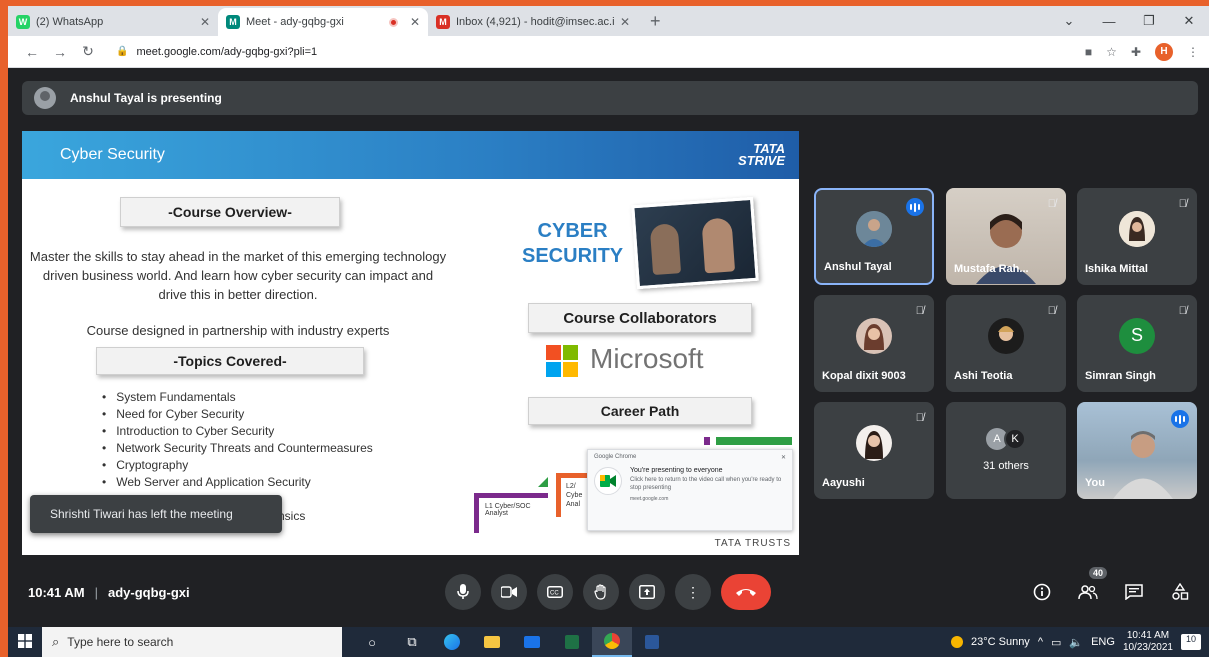 This screenshot has width=1209, height=657. I want to click on participant-tile: 🎙̸ Kopal dixit 9003, so click(874, 343).